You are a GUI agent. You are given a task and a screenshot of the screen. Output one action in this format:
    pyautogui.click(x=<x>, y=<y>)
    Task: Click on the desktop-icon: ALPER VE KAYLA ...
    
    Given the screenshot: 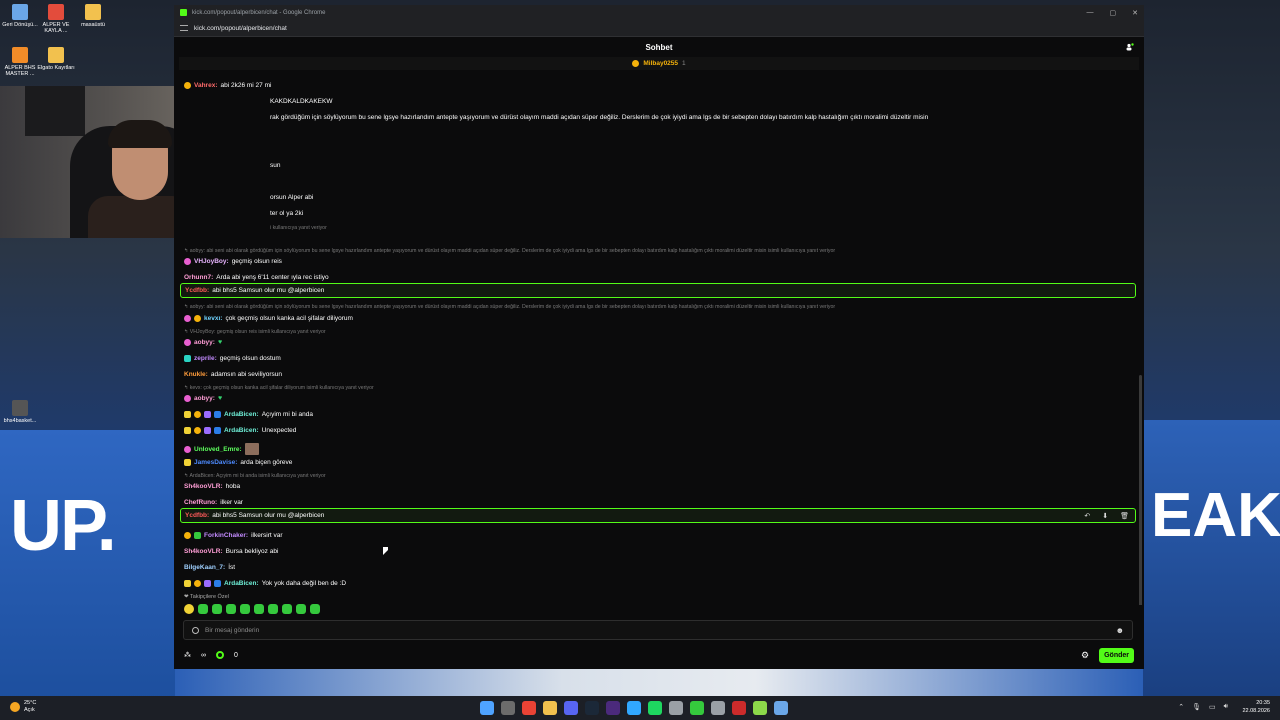 What is the action you would take?
    pyautogui.click(x=56, y=19)
    